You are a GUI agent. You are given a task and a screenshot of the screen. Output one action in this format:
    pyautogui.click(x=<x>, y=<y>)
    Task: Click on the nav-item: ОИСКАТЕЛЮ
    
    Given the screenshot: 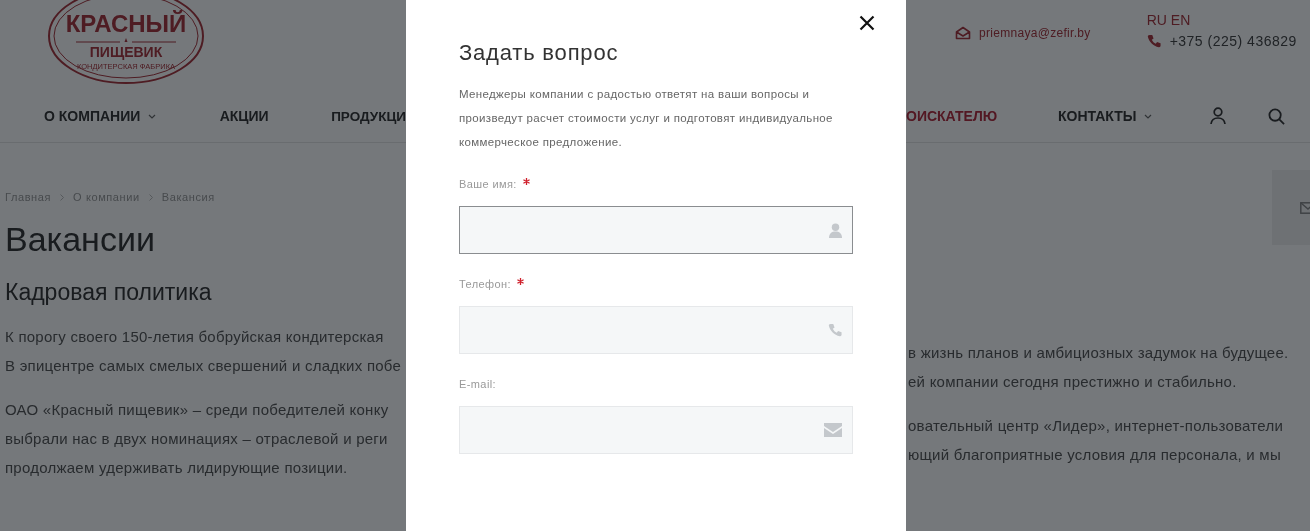 What is the action you would take?
    pyautogui.click(x=982, y=116)
    